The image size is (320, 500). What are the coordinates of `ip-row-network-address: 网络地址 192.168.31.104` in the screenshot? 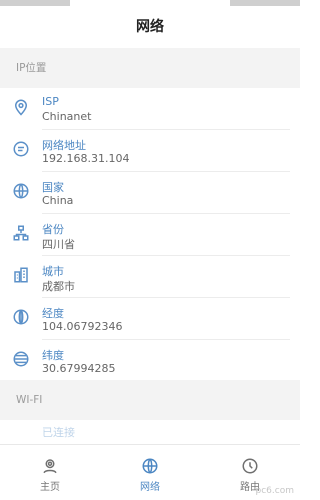 It's located at (150, 151).